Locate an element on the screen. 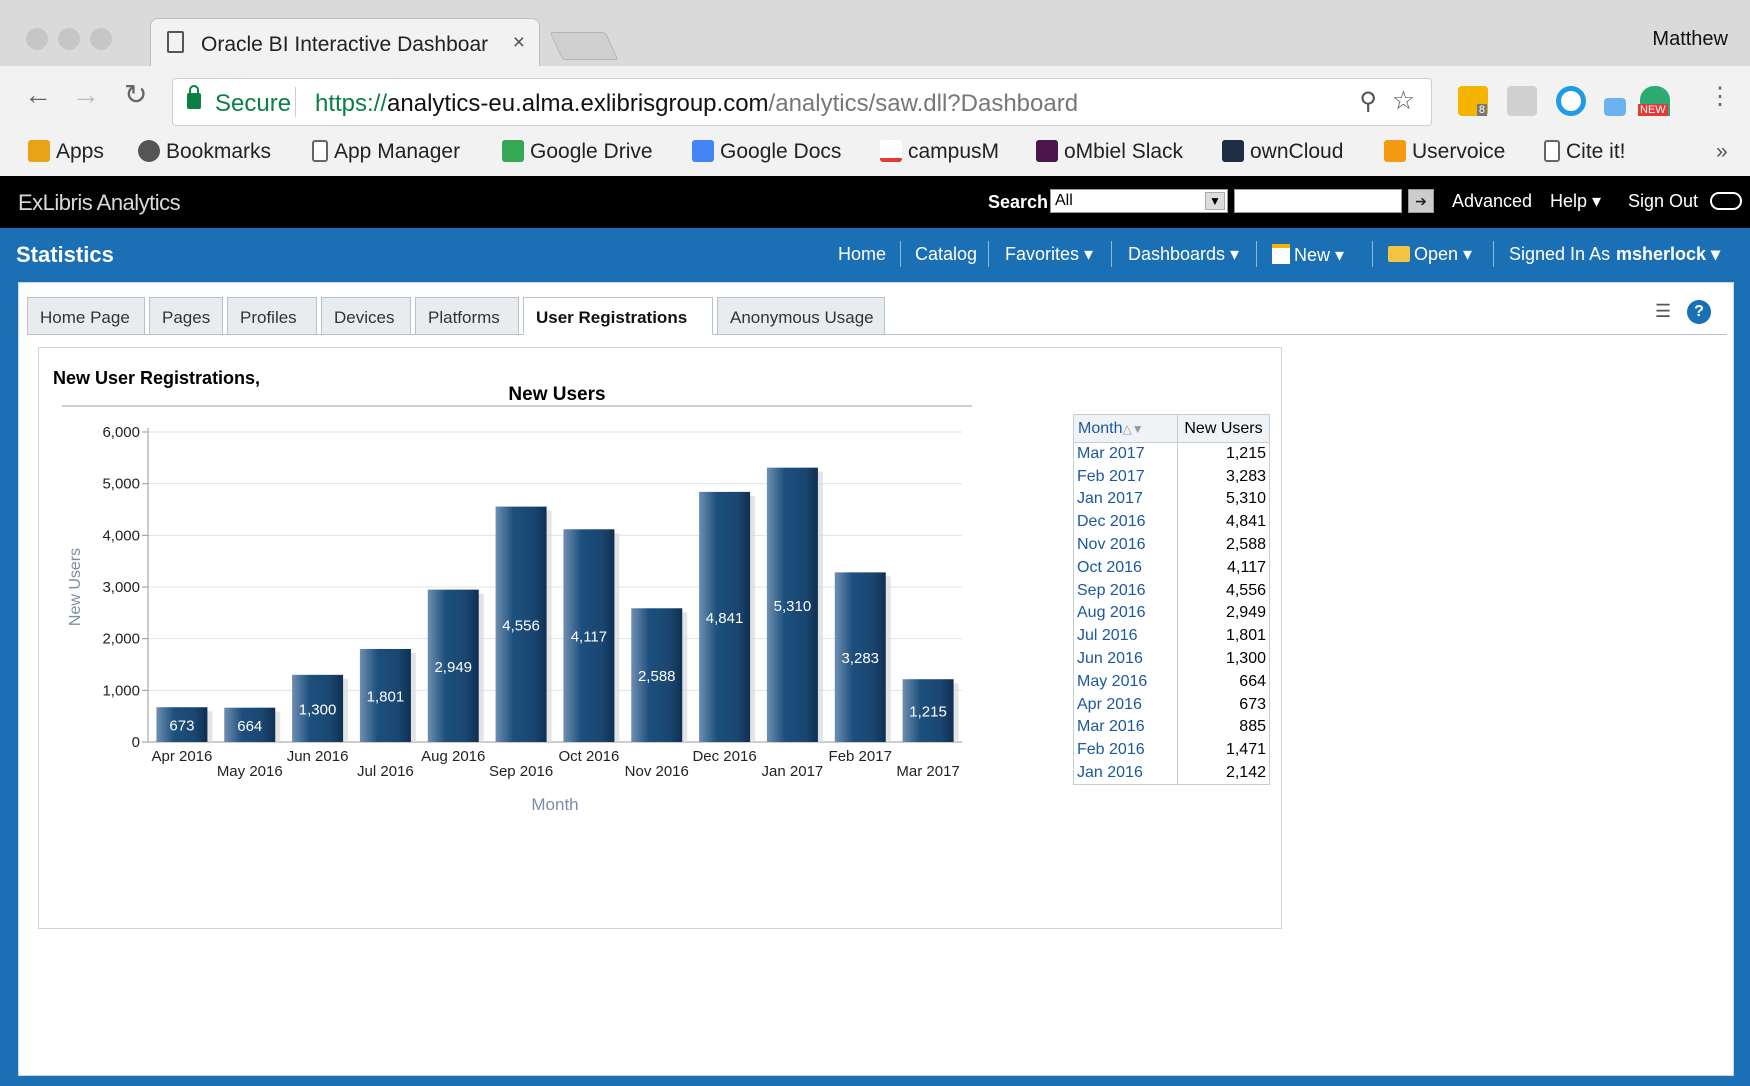 This screenshot has height=1086, width=1750. close-window-button is located at coordinates (37, 39).